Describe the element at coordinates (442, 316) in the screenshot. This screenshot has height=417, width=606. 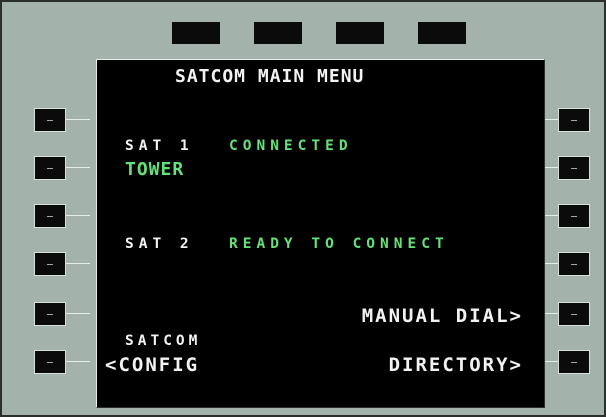
I see `manual-dial-prompt: MANUAL DIAL>` at that location.